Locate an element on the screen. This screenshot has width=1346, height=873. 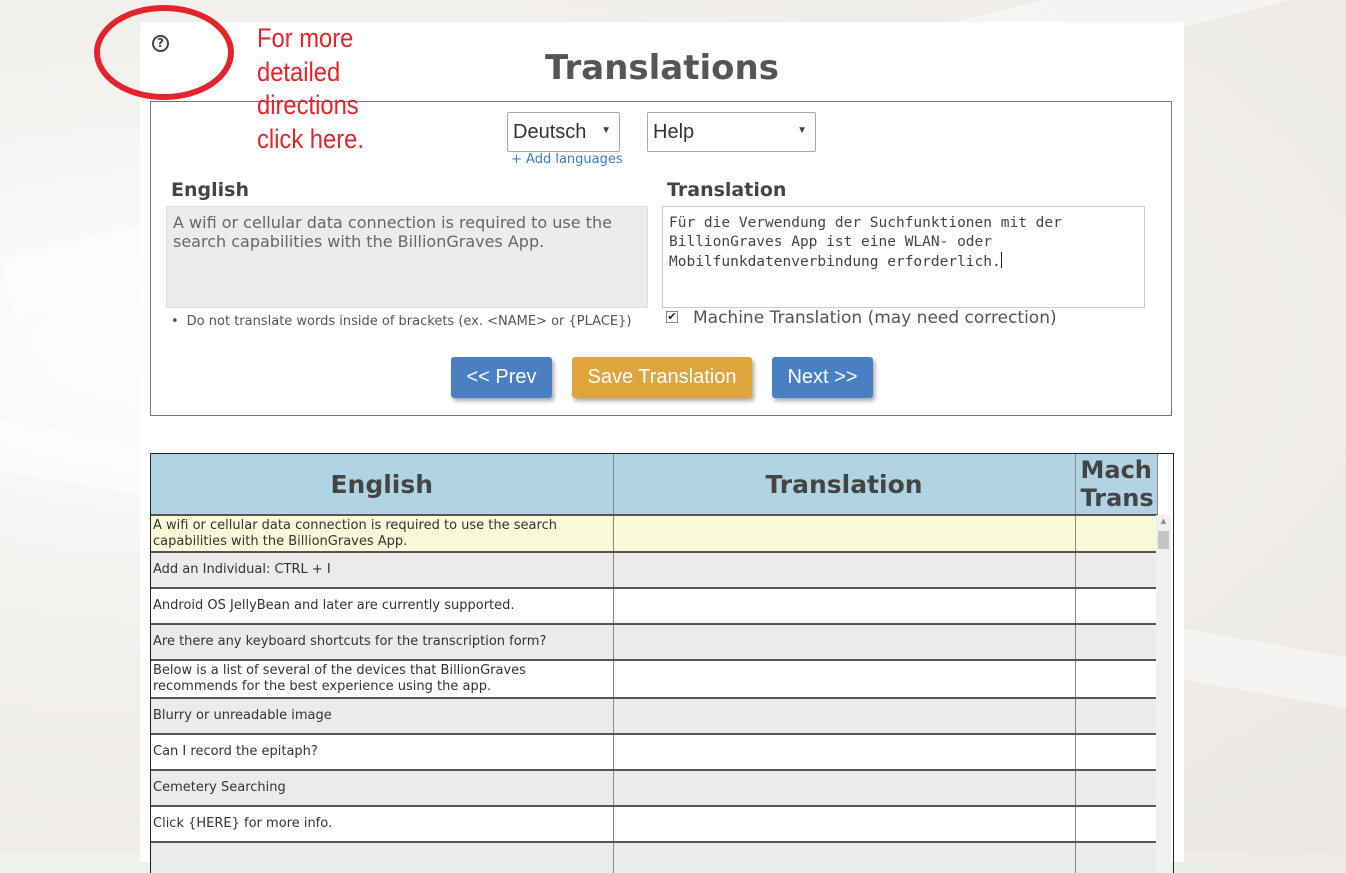
table-row is located at coordinates (654, 857).